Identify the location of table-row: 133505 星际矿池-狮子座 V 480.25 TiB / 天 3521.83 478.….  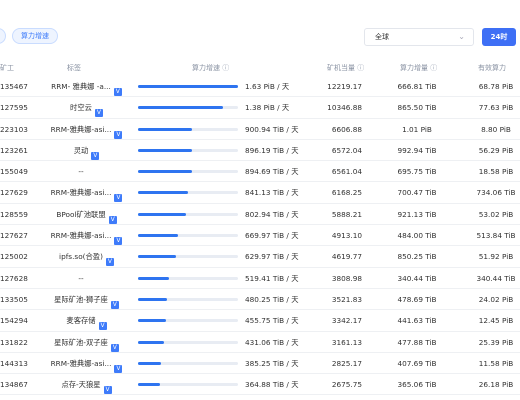
(260, 300).